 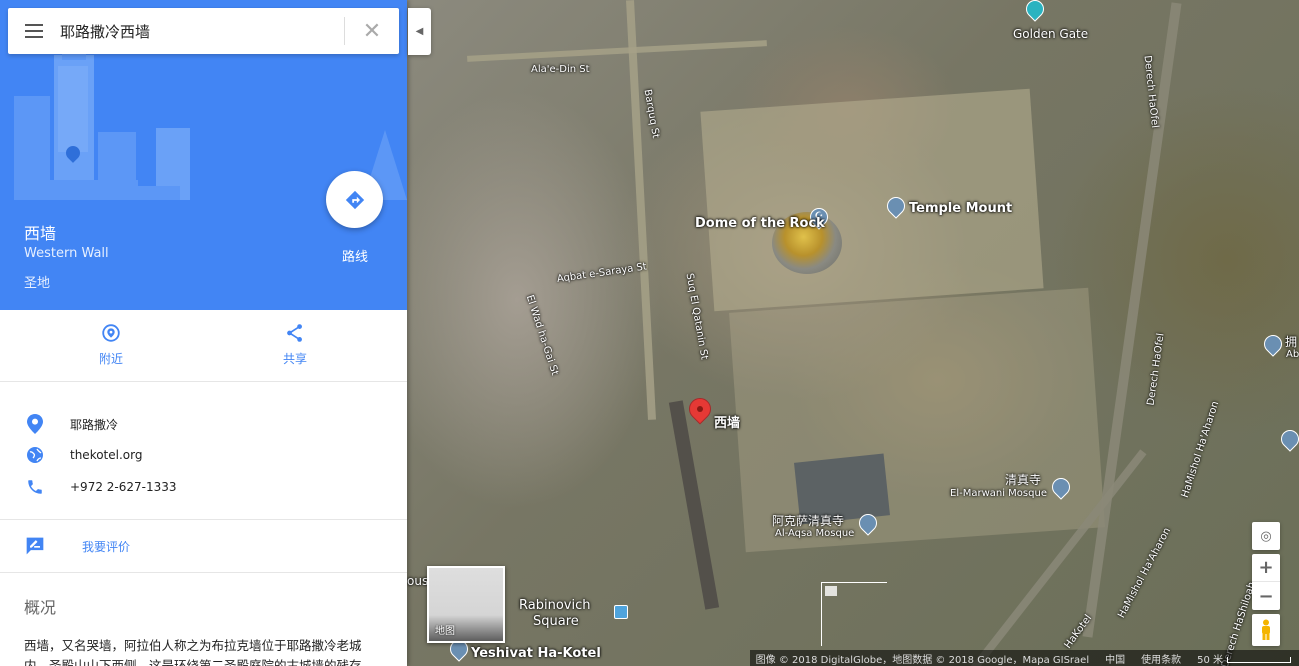 I want to click on directions-icon, so click(x=354, y=199).